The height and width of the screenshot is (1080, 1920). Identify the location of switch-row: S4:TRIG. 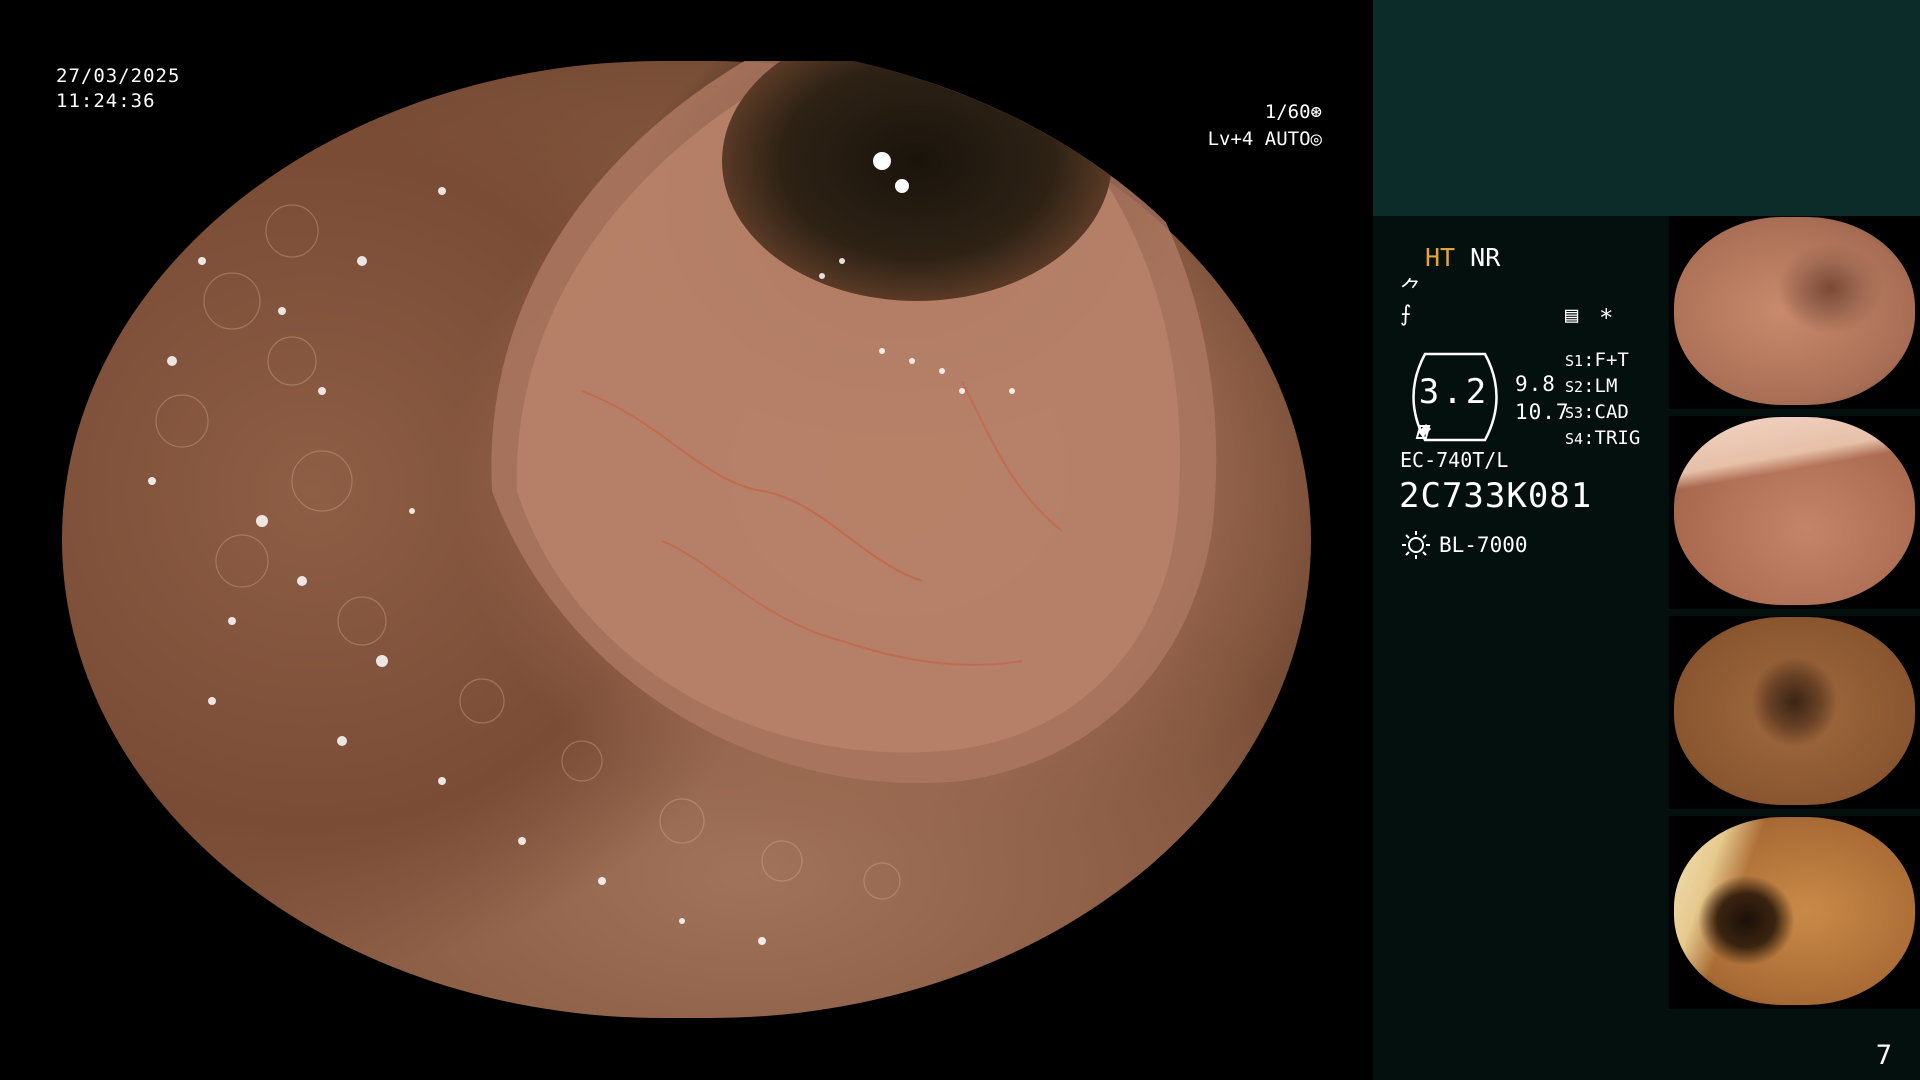
(1603, 438).